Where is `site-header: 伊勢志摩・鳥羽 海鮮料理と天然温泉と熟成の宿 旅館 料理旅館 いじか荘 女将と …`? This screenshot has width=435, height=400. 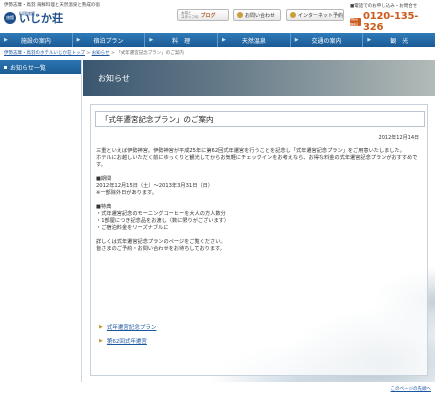 site-header: 伊勢志摩・鳥羽 海鮮料理と天然温泉と熟成の宿 旅館 料理旅館 いじか荘 女将と … is located at coordinates (217, 16).